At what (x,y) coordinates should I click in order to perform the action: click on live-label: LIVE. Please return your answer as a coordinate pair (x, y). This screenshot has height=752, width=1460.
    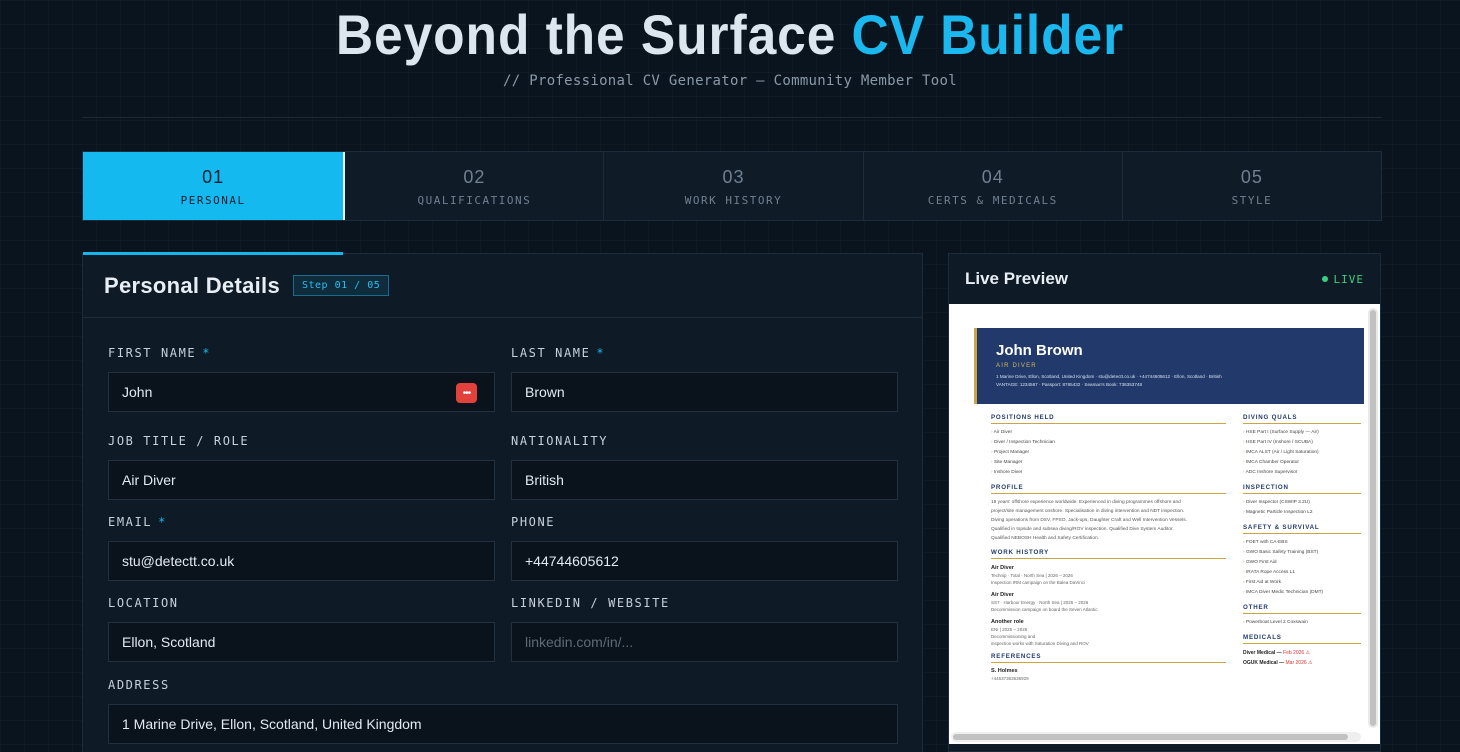
    Looking at the image, I should click on (1348, 279).